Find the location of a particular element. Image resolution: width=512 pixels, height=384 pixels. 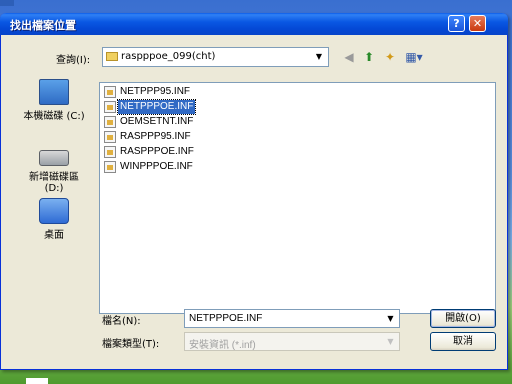

filename-combo: NETPPPOE.INF ▼ is located at coordinates (292, 318).